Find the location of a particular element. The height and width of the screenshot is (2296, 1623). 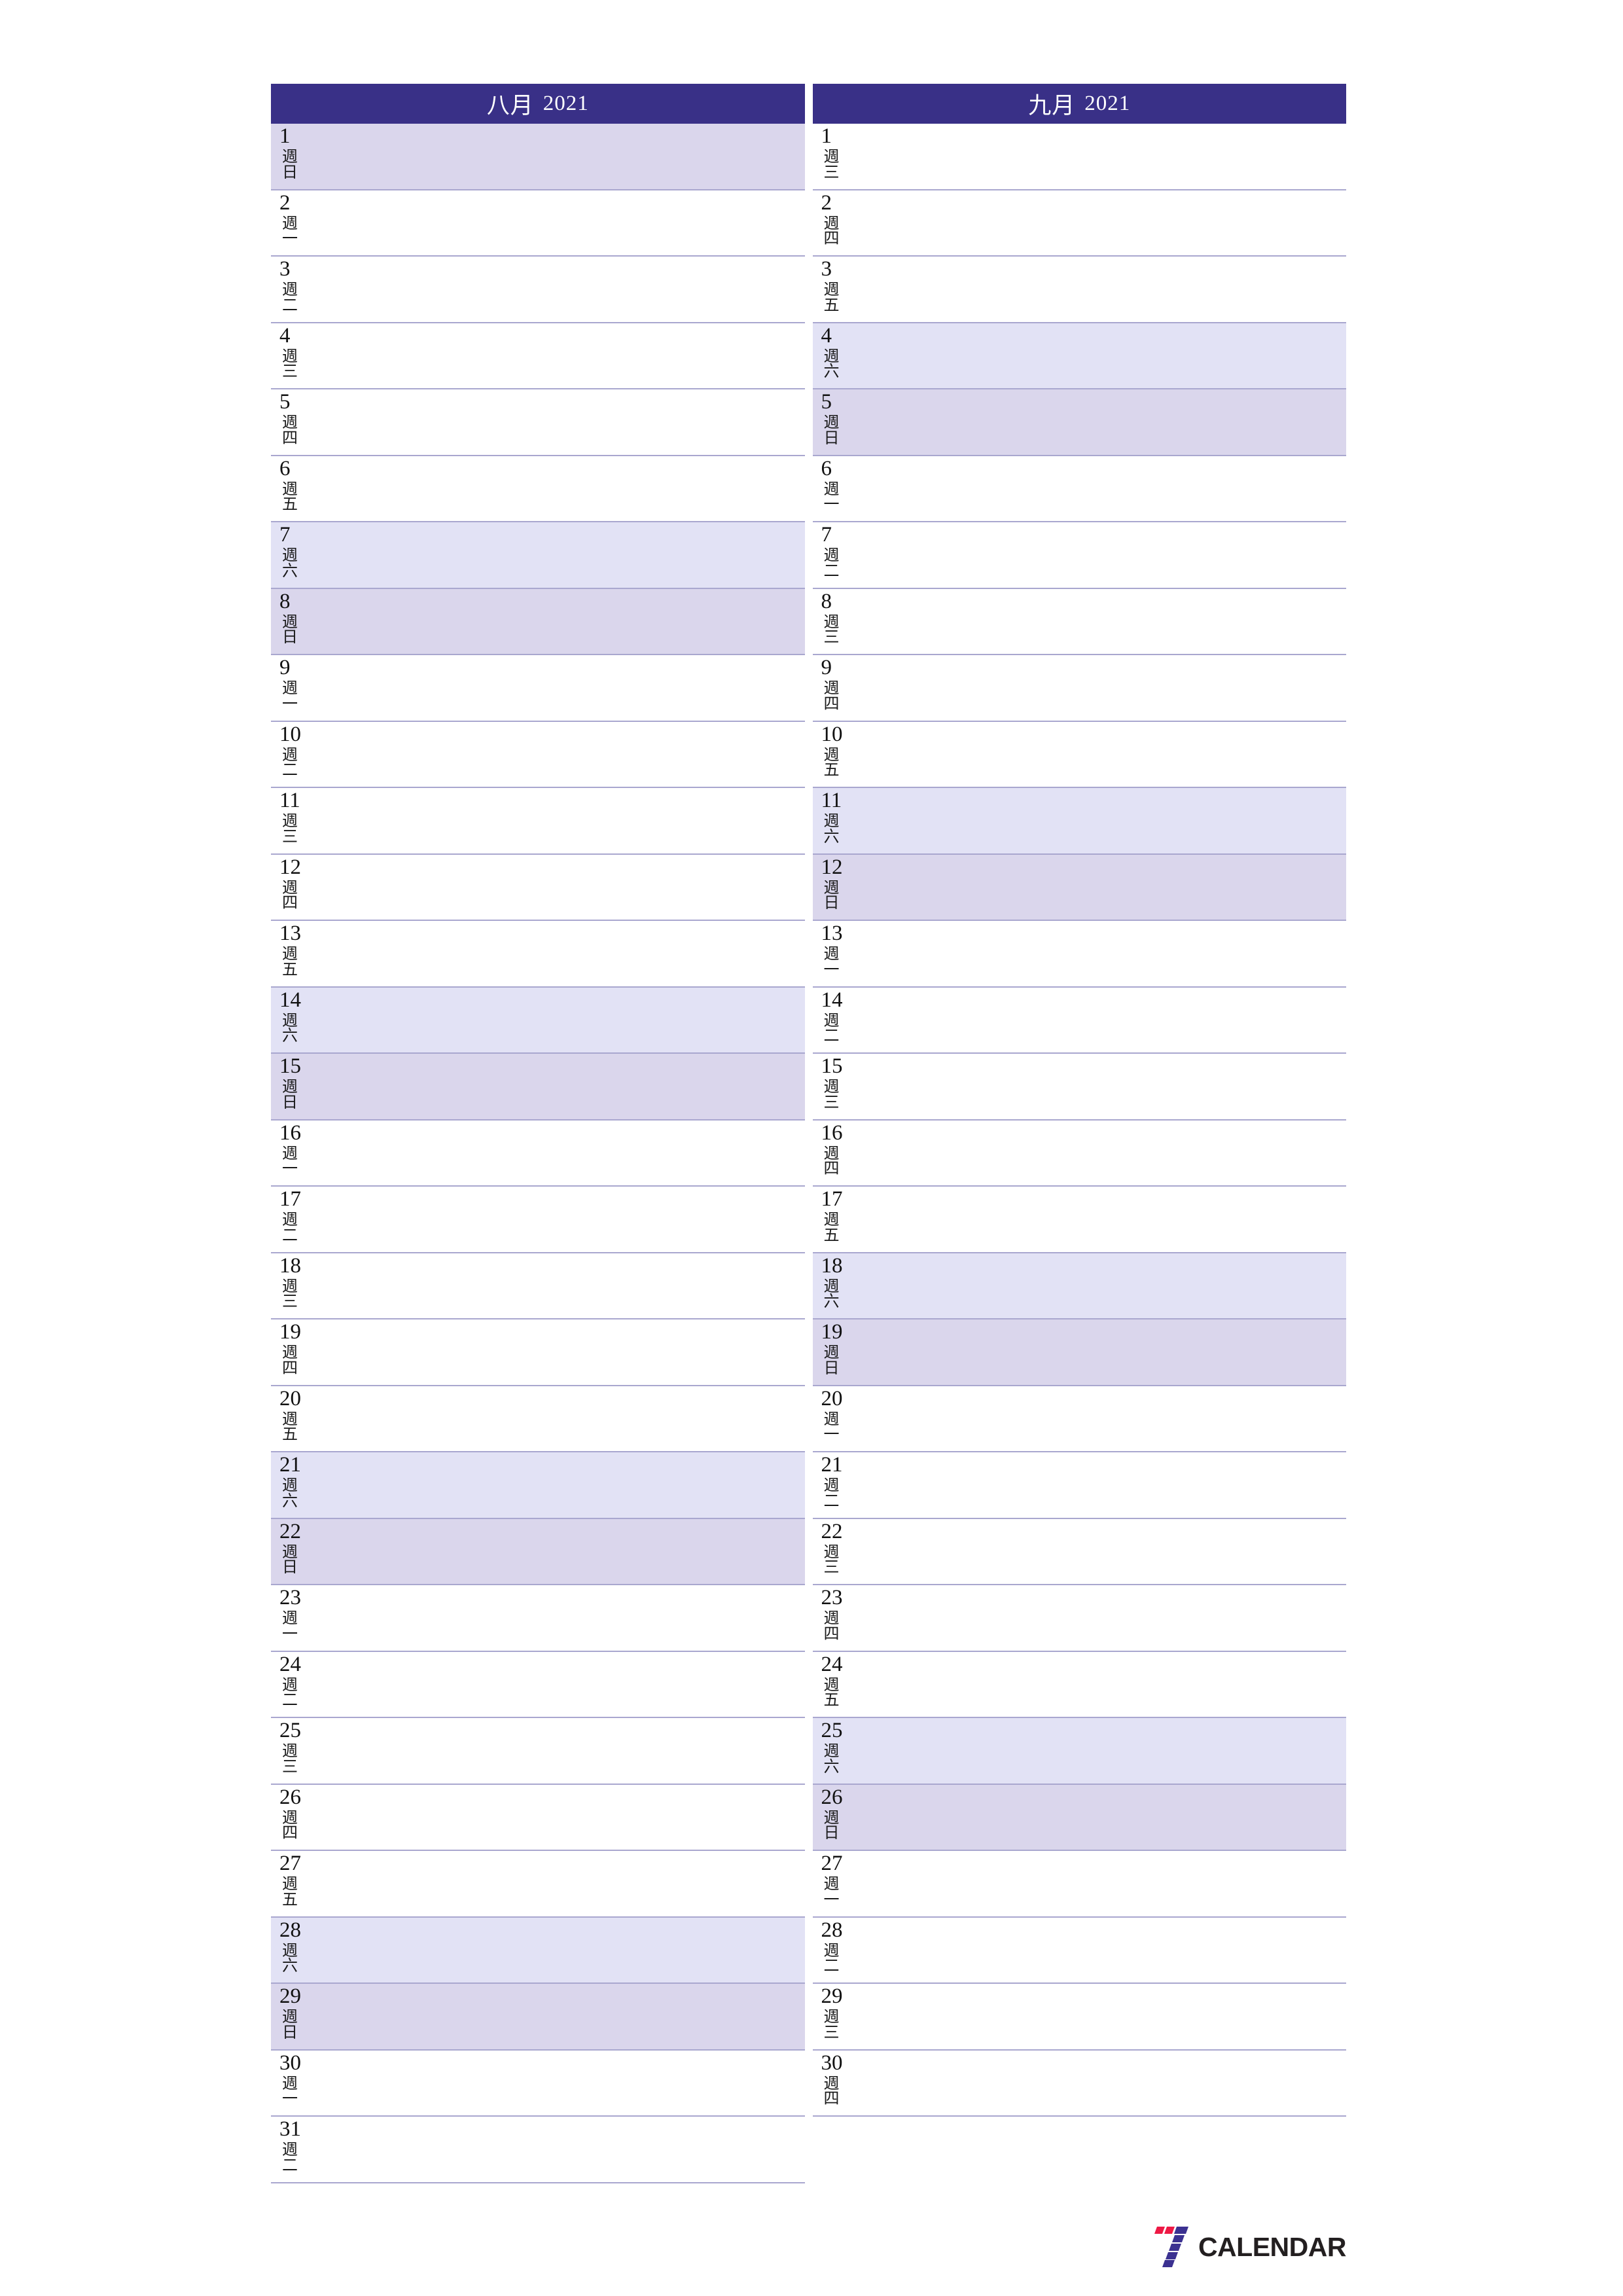

day-number: 14 is located at coordinates (290, 1000).